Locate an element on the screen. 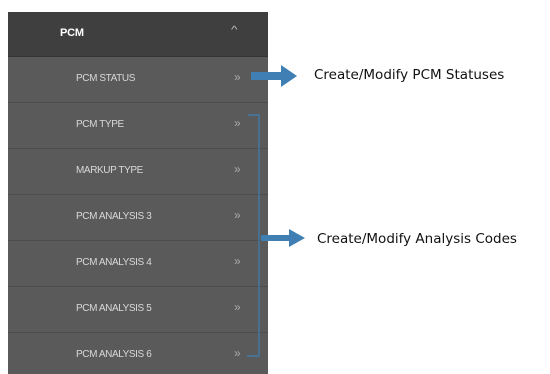 The width and height of the screenshot is (550, 374). annotation-overlay is located at coordinates (276, 211).